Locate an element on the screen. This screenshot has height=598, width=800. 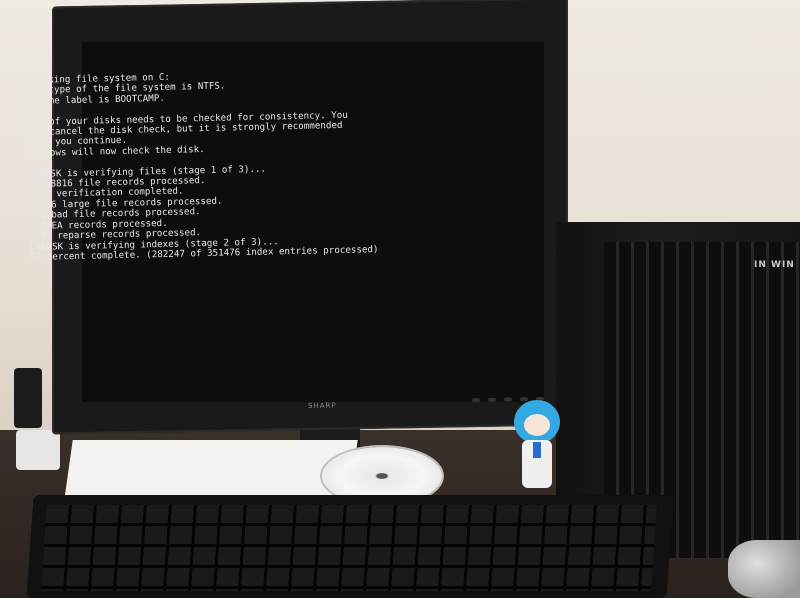
mouse is located at coordinates (764, 569).